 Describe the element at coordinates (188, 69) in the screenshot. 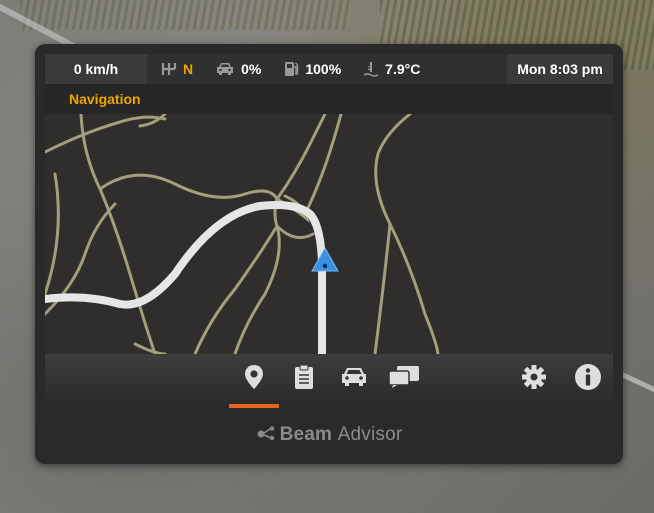

I see `gear-value: N` at that location.